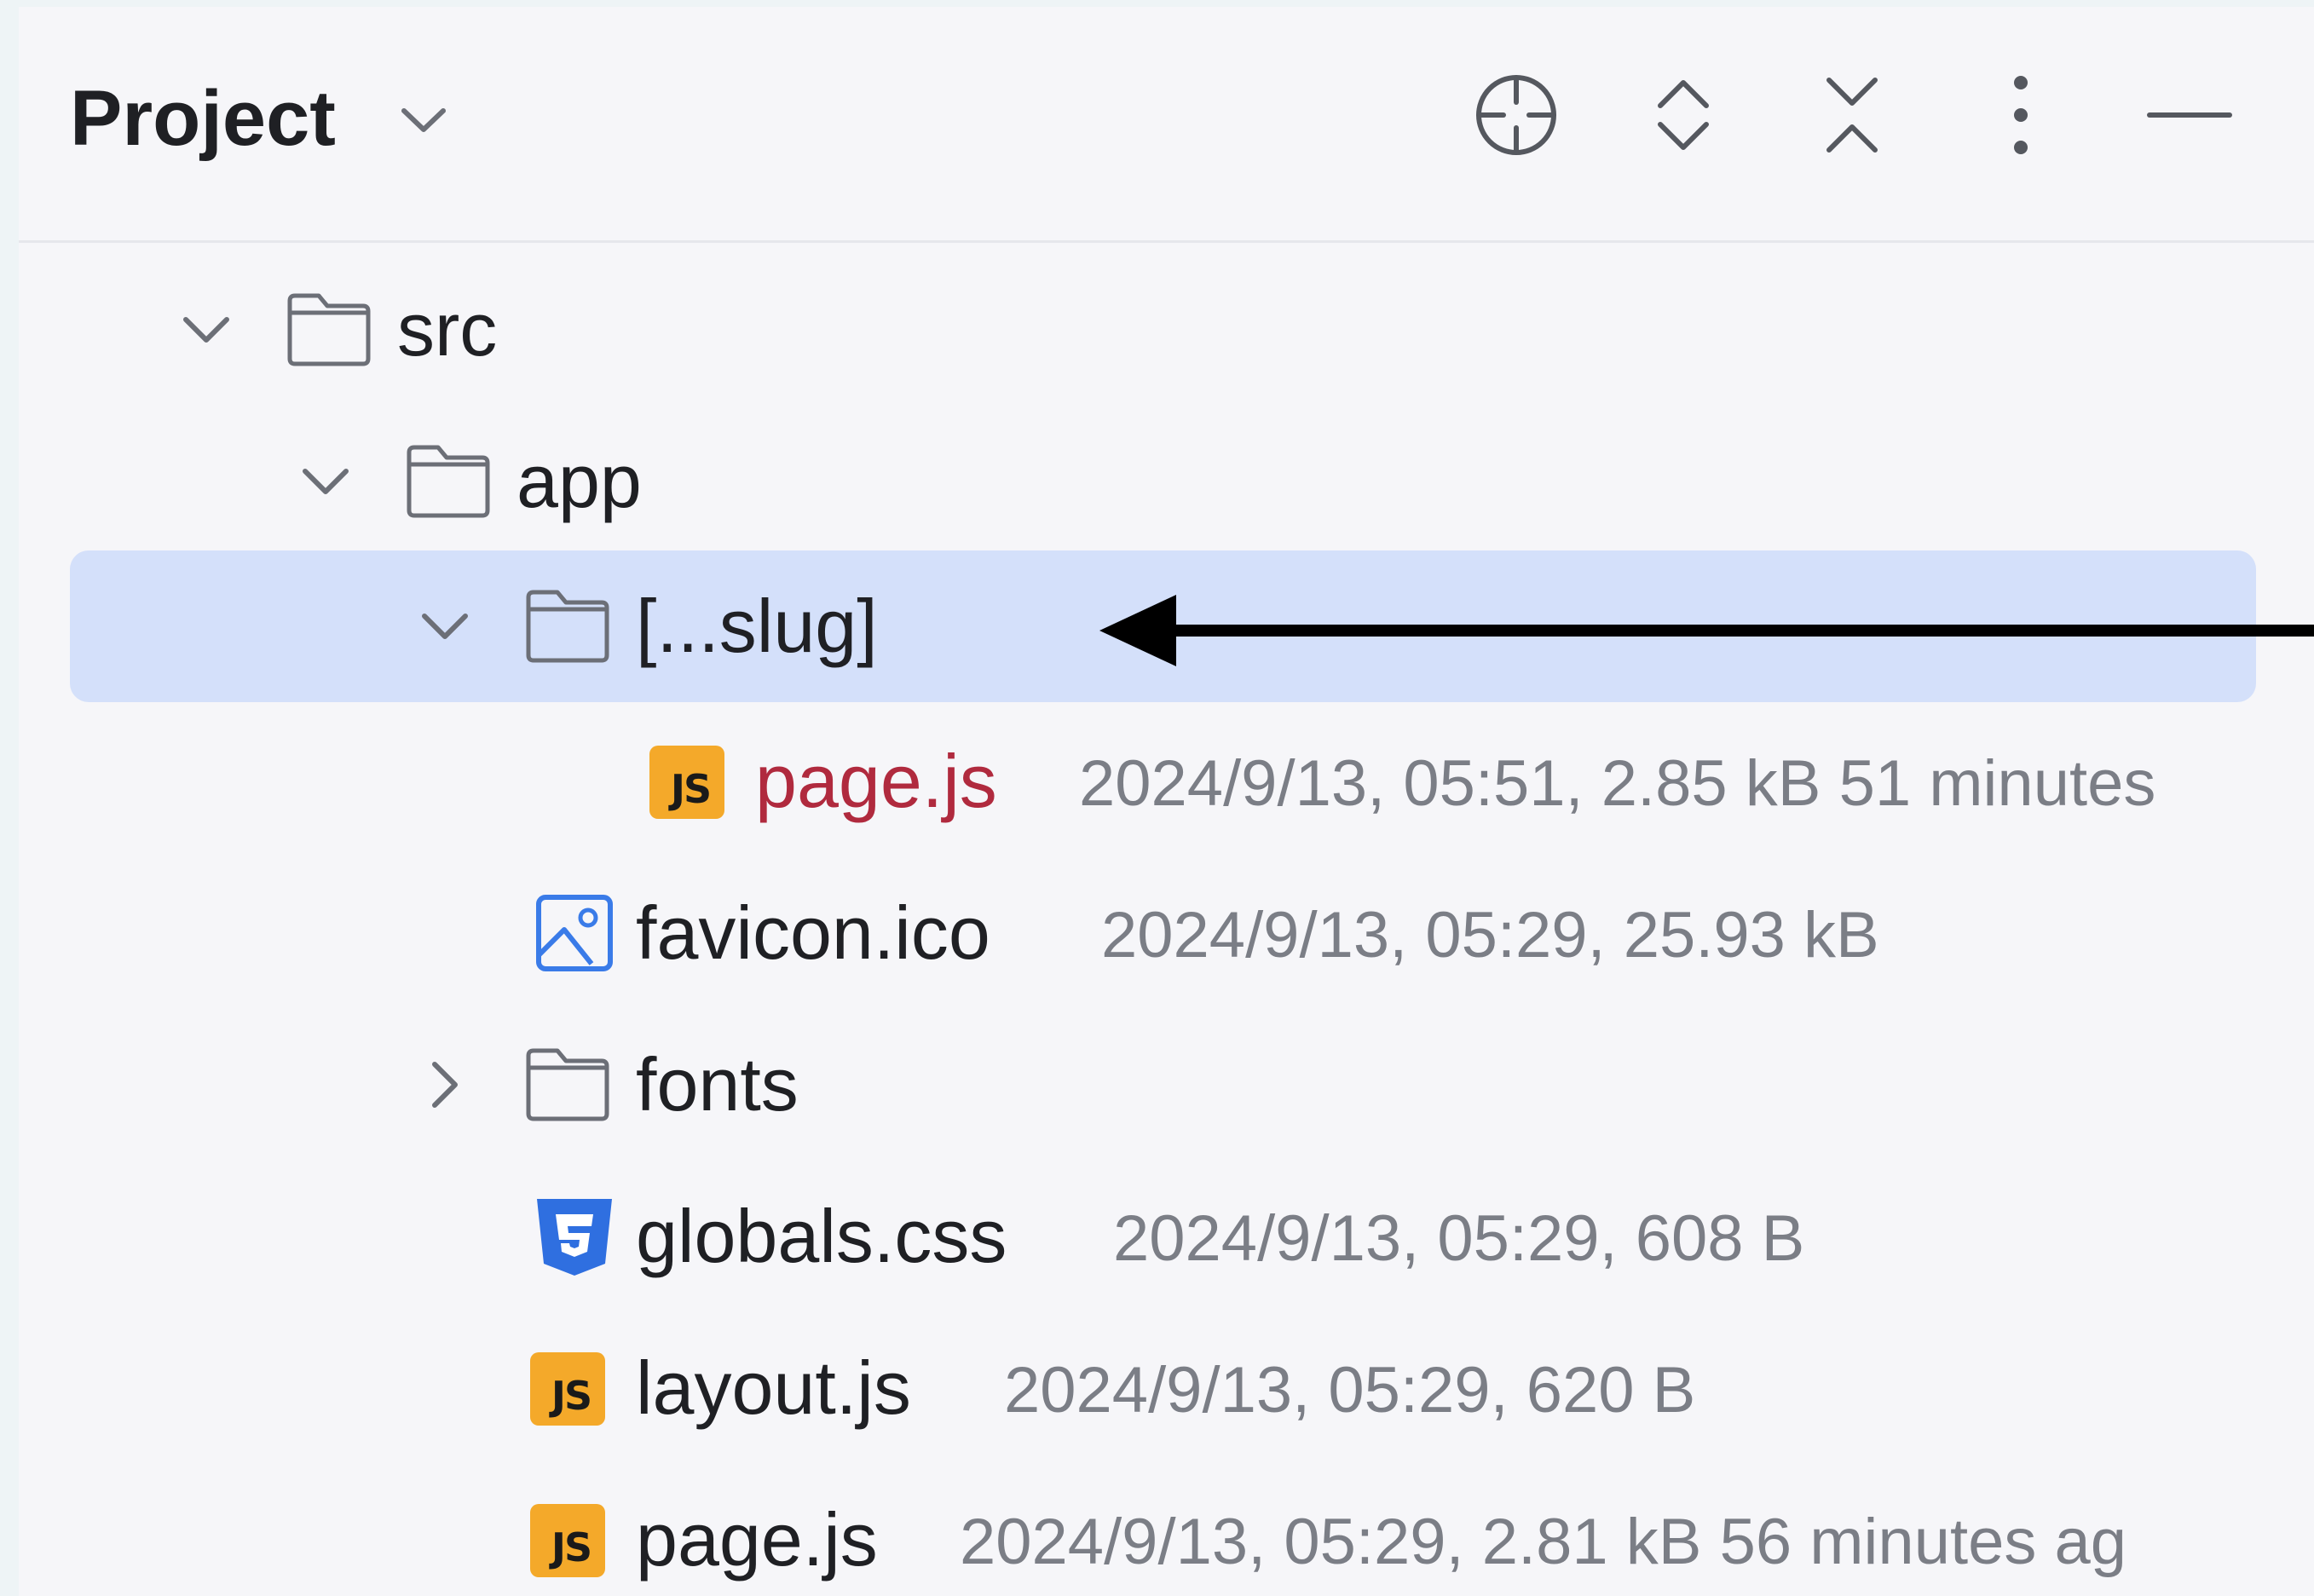 The height and width of the screenshot is (1596, 2314). What do you see at coordinates (2021, 115) in the screenshot?
I see `more-options-icon` at bounding box center [2021, 115].